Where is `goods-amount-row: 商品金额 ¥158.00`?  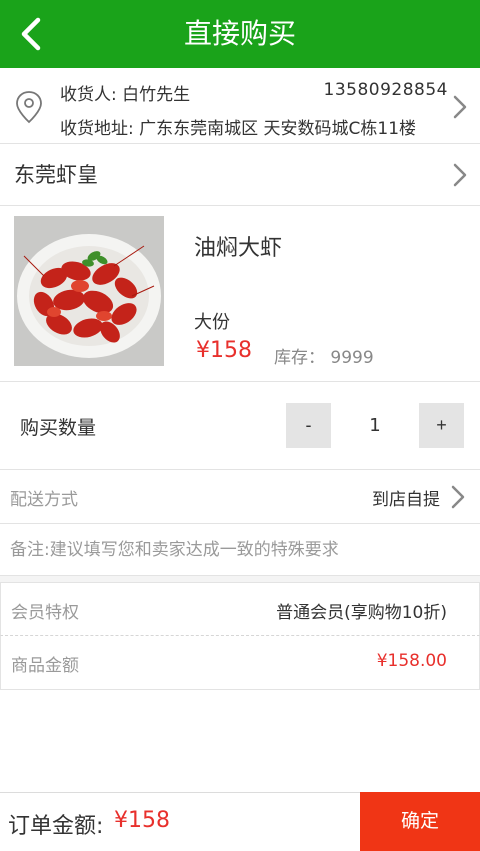
goods-amount-row: 商品金额 ¥158.00 is located at coordinates (240, 663).